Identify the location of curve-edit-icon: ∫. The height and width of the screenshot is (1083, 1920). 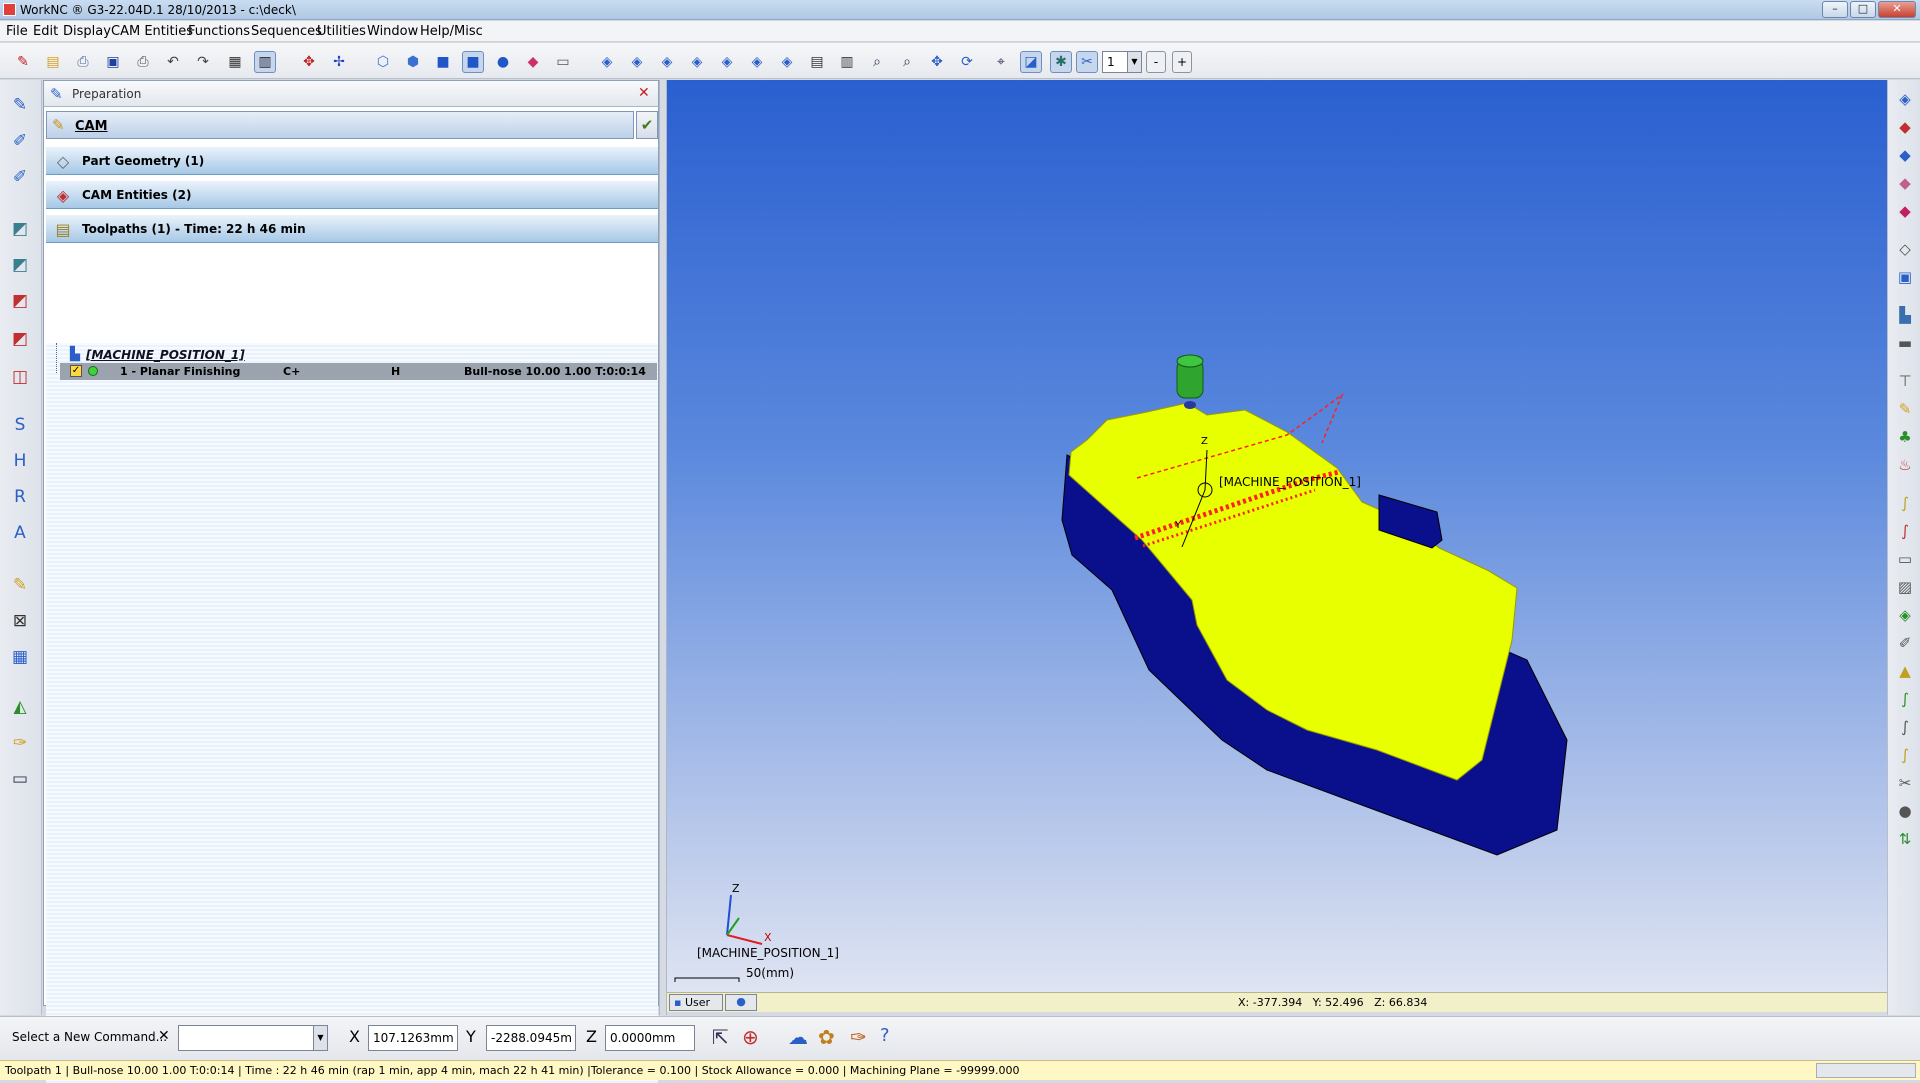
(1905, 727).